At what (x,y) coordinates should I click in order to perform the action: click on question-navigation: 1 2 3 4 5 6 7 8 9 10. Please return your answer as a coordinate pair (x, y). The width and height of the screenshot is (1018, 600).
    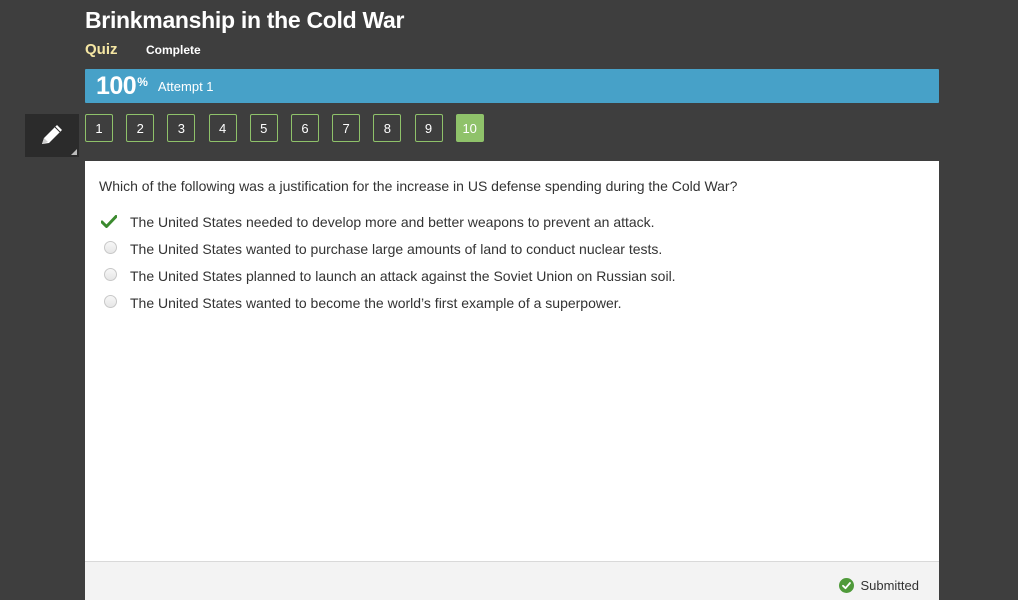
    Looking at the image, I should click on (291, 128).